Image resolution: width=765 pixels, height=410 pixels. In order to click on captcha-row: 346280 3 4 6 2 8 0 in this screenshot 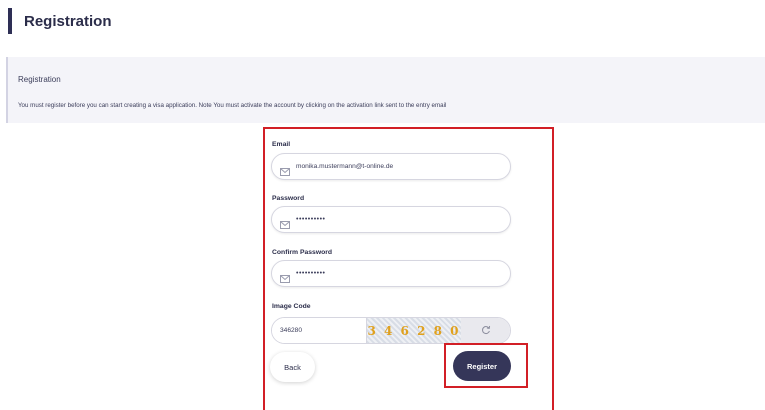, I will do `click(391, 330)`.